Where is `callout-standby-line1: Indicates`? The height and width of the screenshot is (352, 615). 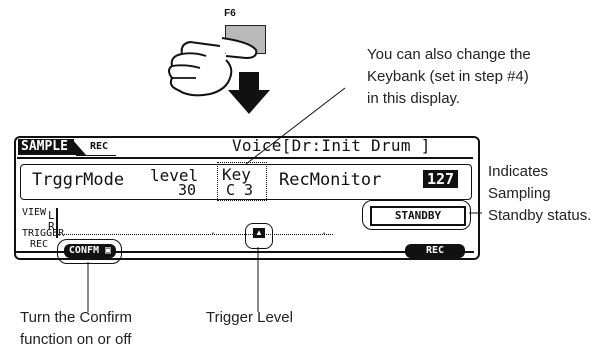 callout-standby-line1: Indicates is located at coordinates (518, 171).